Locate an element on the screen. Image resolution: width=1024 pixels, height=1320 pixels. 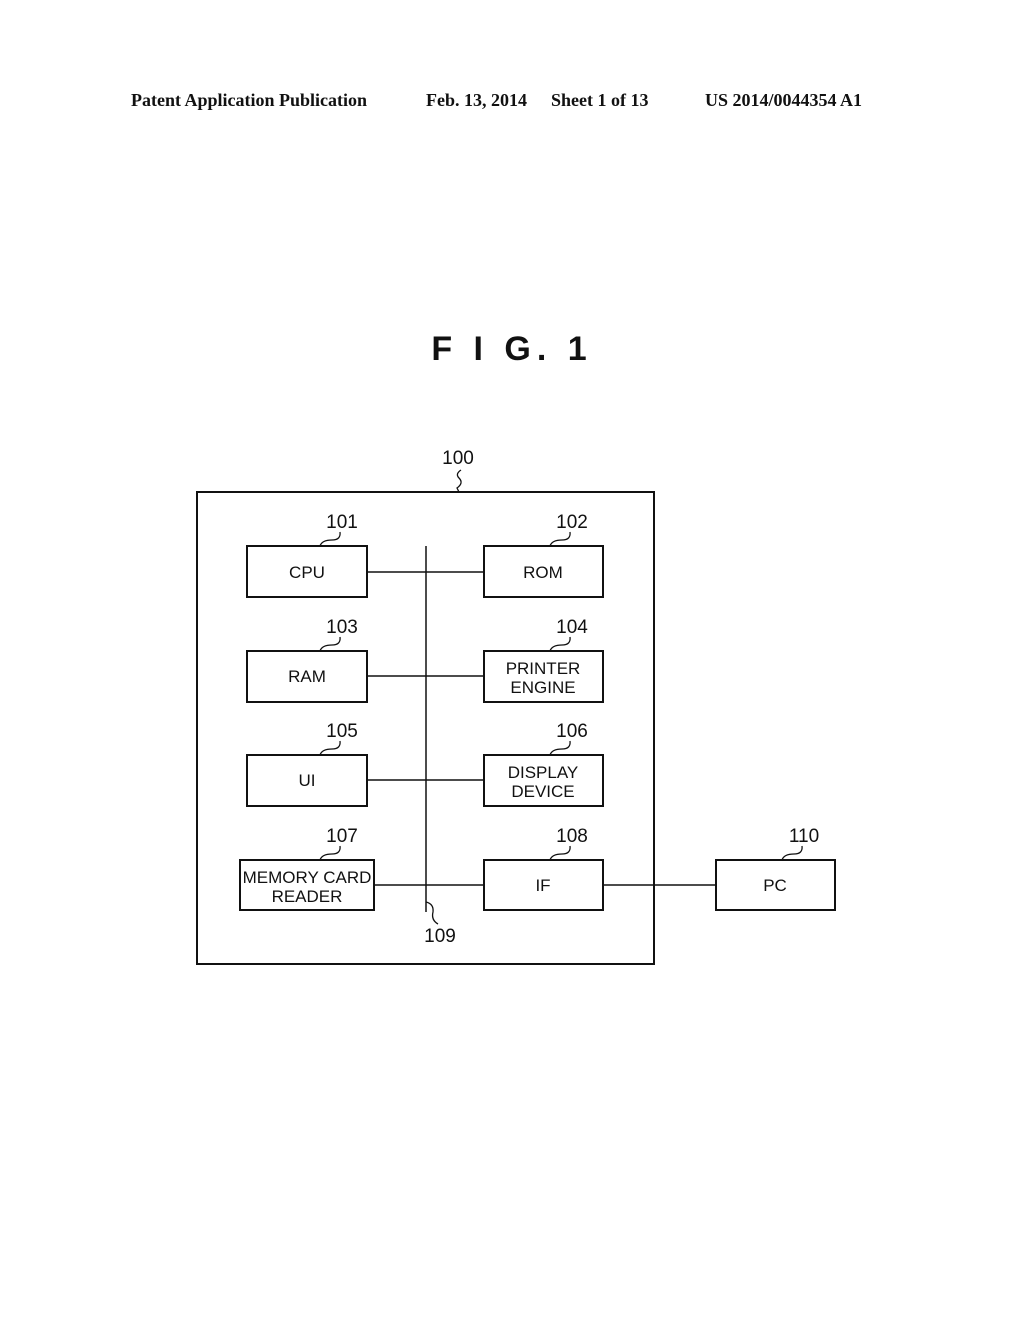
block-label-line-2: DEVICE is located at coordinates (542, 791).